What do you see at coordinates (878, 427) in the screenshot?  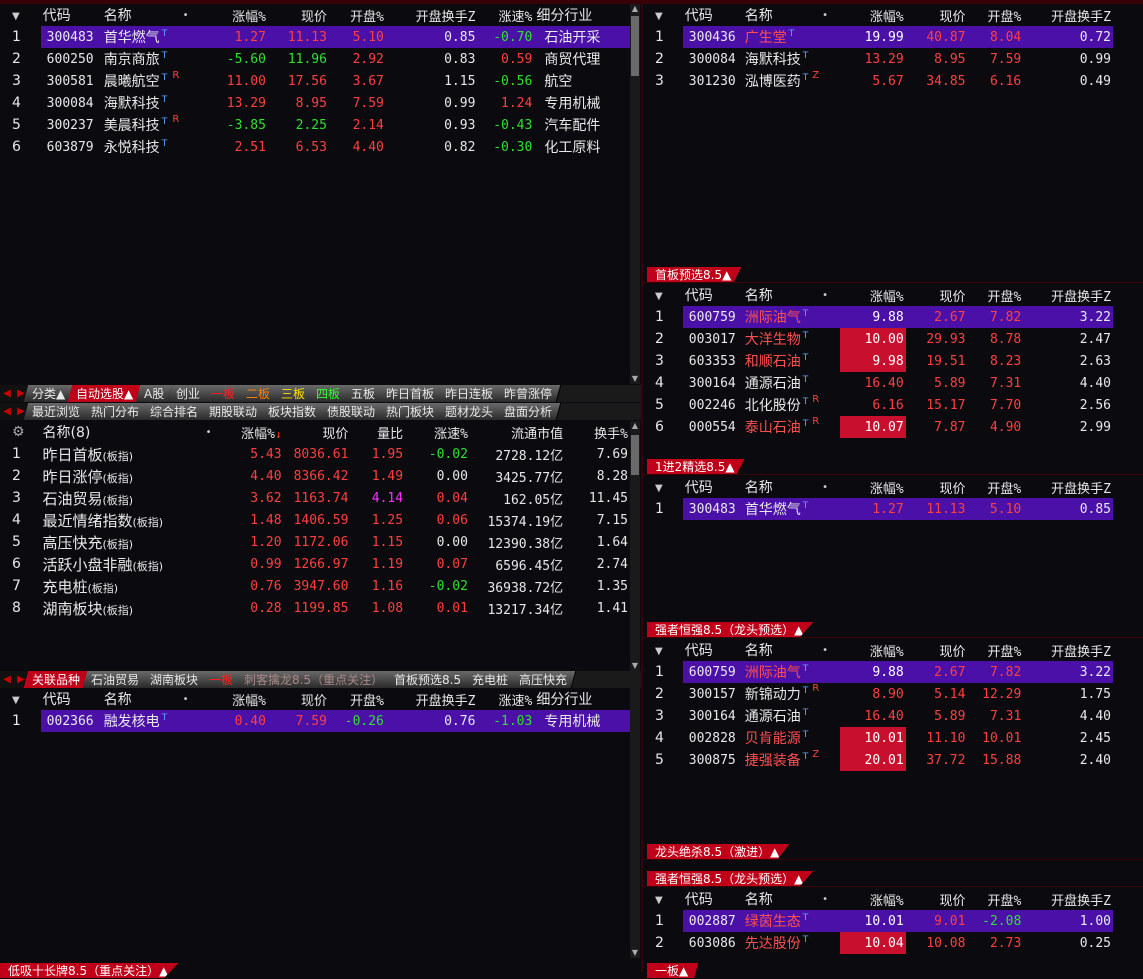 I see `table-row: 6 000554 泰山石油 T R 10.07 7.87 4.90 2.99` at bounding box center [878, 427].